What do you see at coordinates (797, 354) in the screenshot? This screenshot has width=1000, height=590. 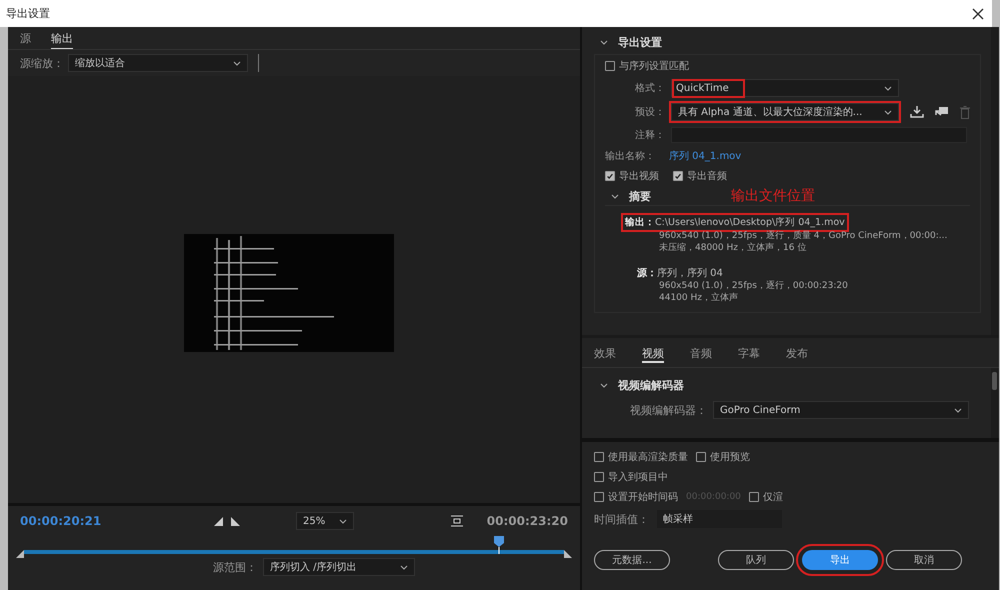 I see `tab: 发布` at bounding box center [797, 354].